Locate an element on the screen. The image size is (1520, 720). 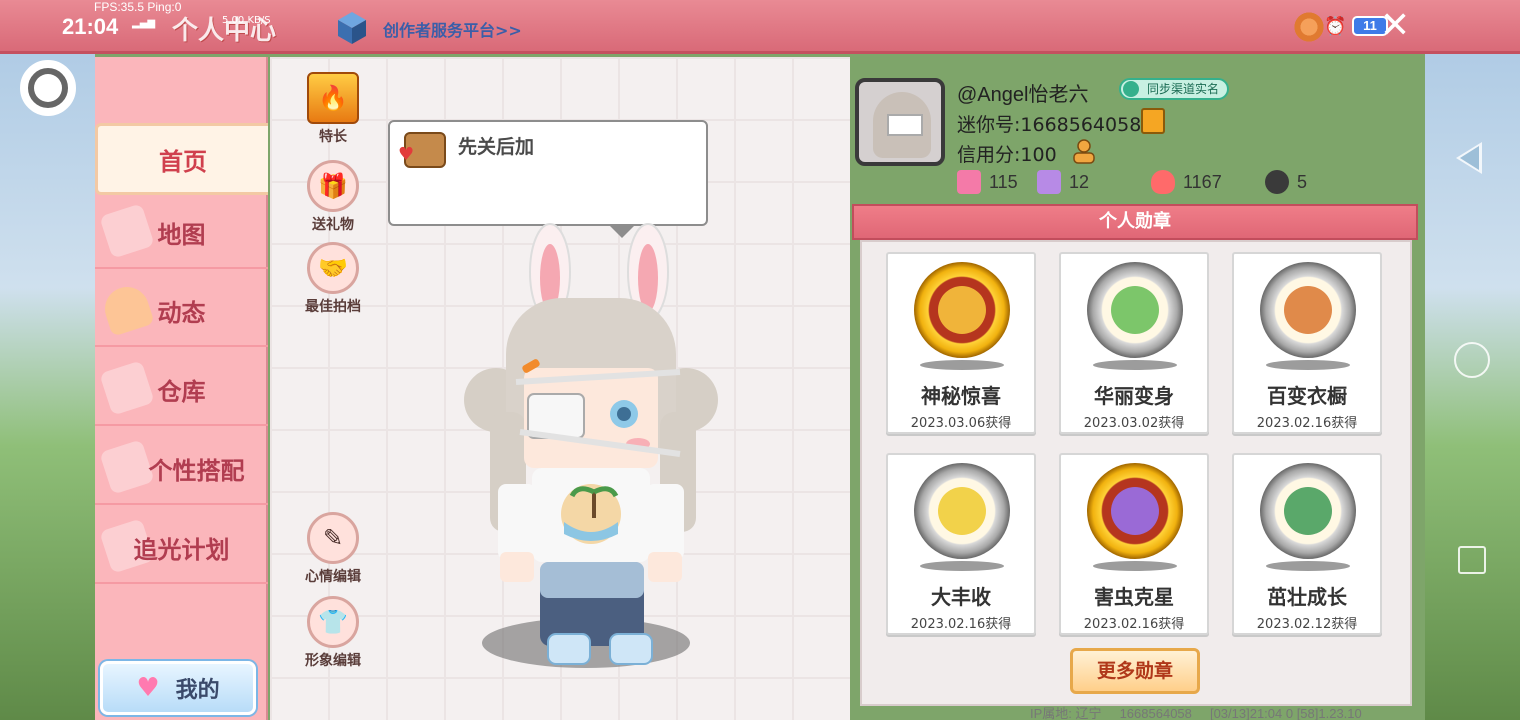
credit-score: 信用分:100 is located at coordinates (1007, 155).